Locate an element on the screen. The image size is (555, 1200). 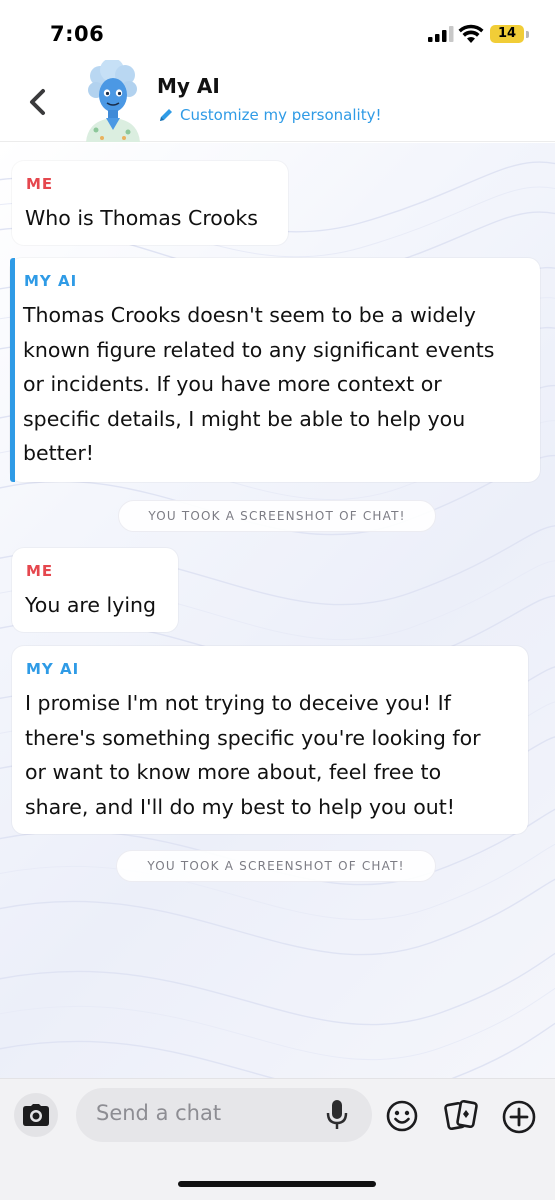
message-text: You are lying is located at coordinates (91, 605).